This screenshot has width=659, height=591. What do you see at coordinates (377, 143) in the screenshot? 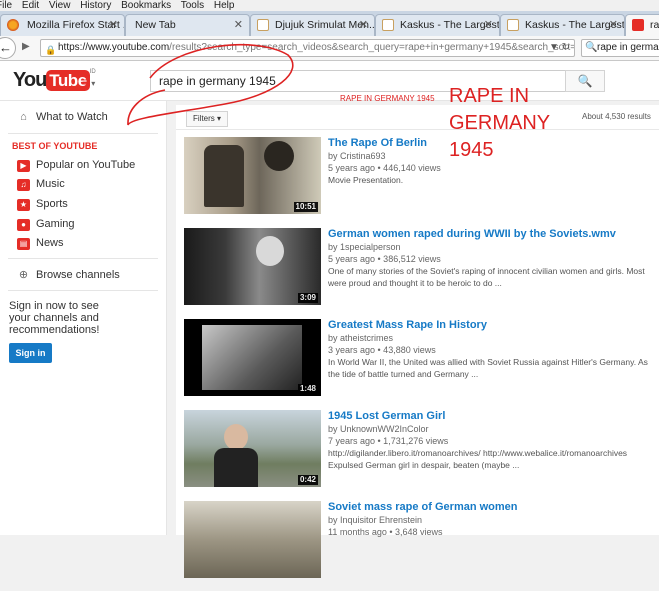
I see `video-title-link: The Rape Of Berlin` at bounding box center [377, 143].